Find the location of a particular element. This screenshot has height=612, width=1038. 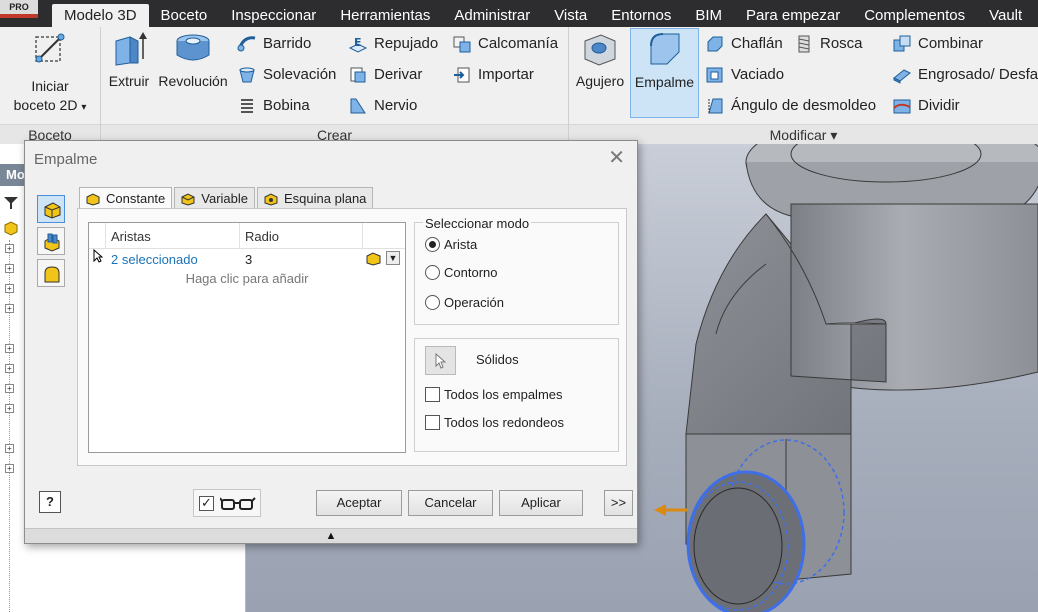

setback-corner-icon is located at coordinates (271, 199).